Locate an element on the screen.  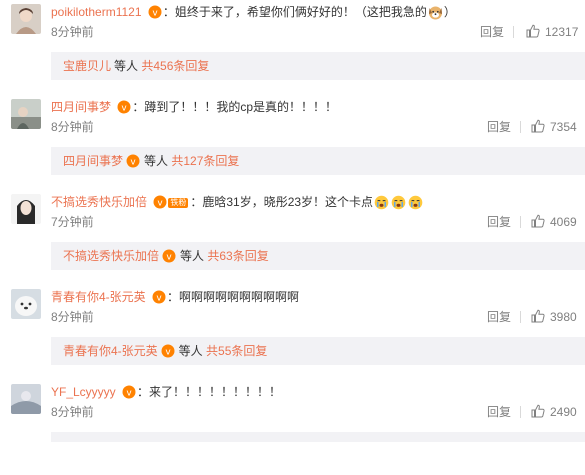
comment-text: ：来了！！！！！！！！！ is located at coordinates (209, 392).